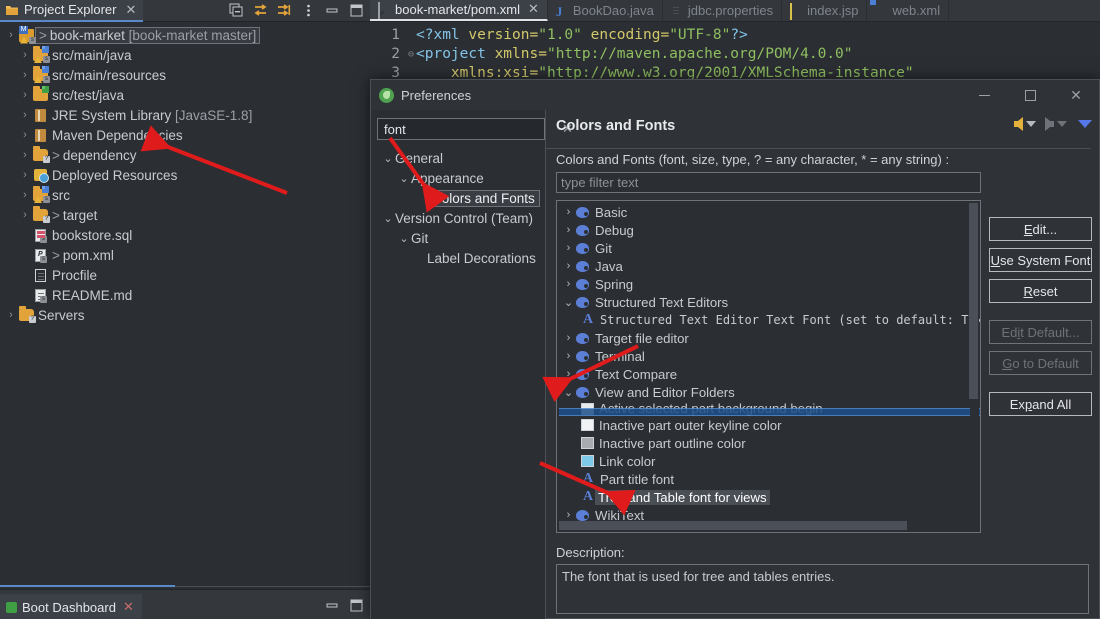 This screenshot has height=619, width=1100. Describe the element at coordinates (769, 356) in the screenshot. I see `color-font-tree-item: › Terminal` at that location.